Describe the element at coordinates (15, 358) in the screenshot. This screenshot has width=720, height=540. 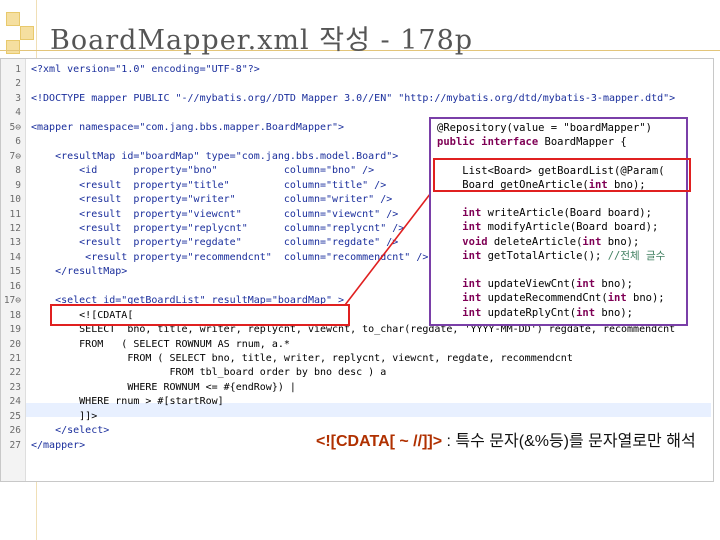
I see `line-number: 21` at that location.